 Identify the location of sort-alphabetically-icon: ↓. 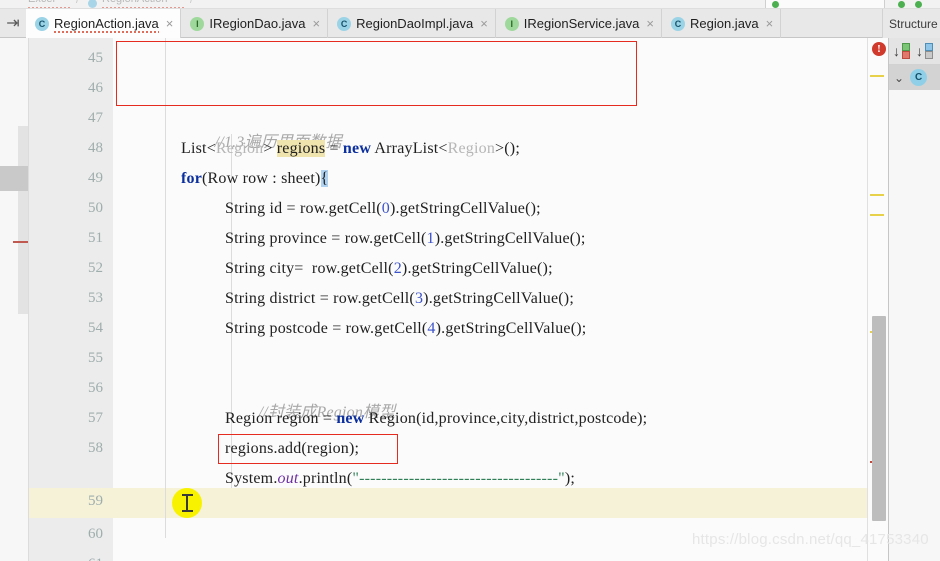
(901, 51).